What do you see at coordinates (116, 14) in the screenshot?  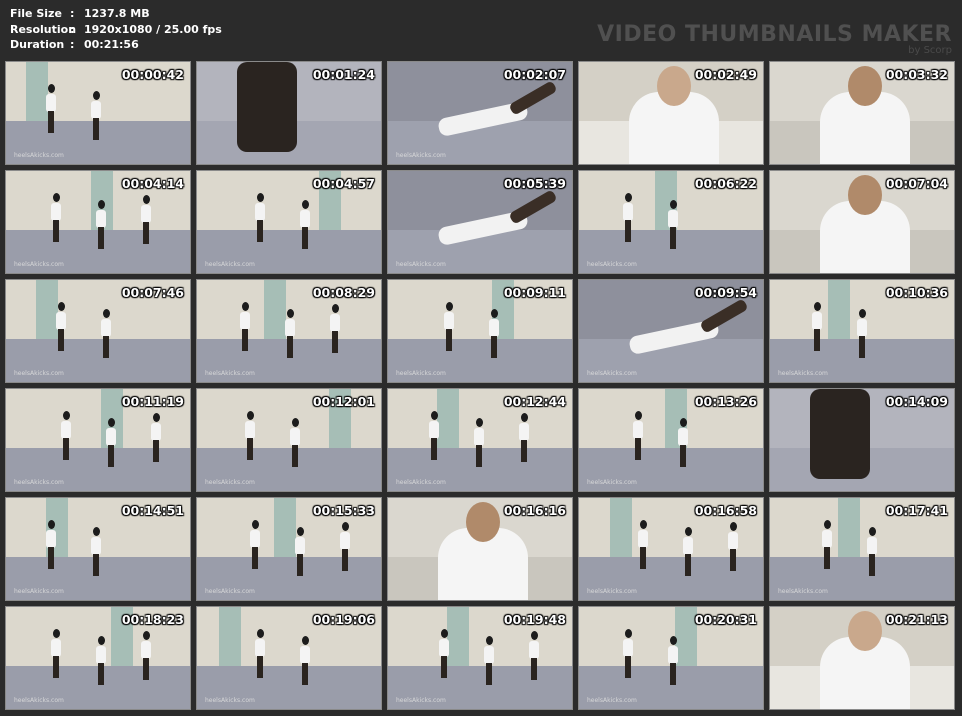 I see `meta-row-file-size: File Size : 1237.8 MB` at bounding box center [116, 14].